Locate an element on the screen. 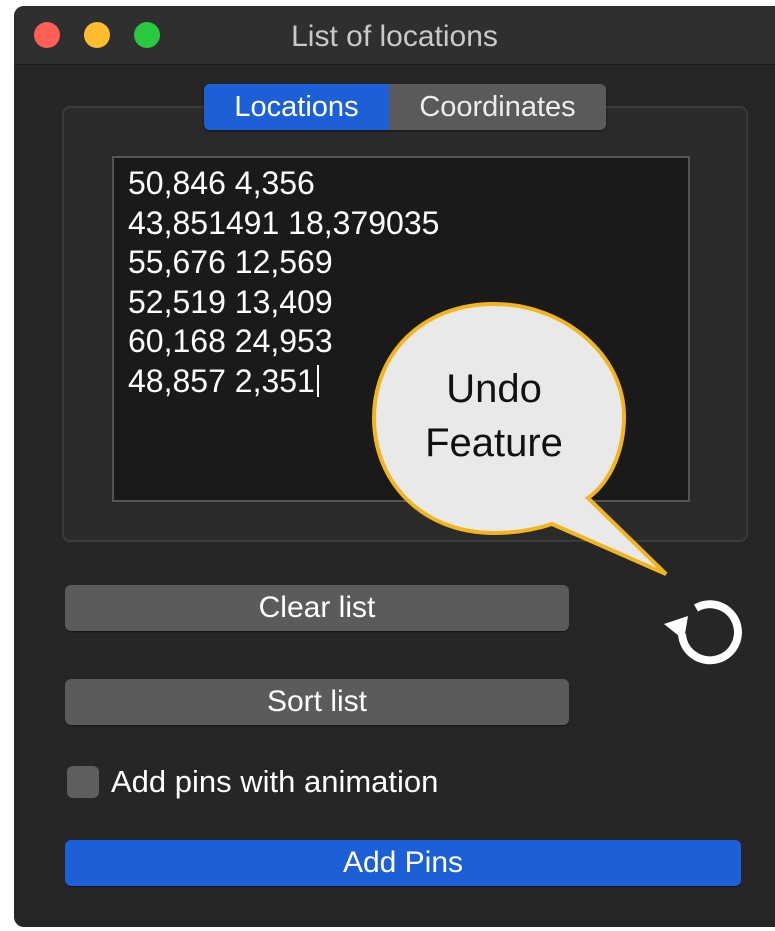  sort-list-button: Sort list is located at coordinates (317, 702).